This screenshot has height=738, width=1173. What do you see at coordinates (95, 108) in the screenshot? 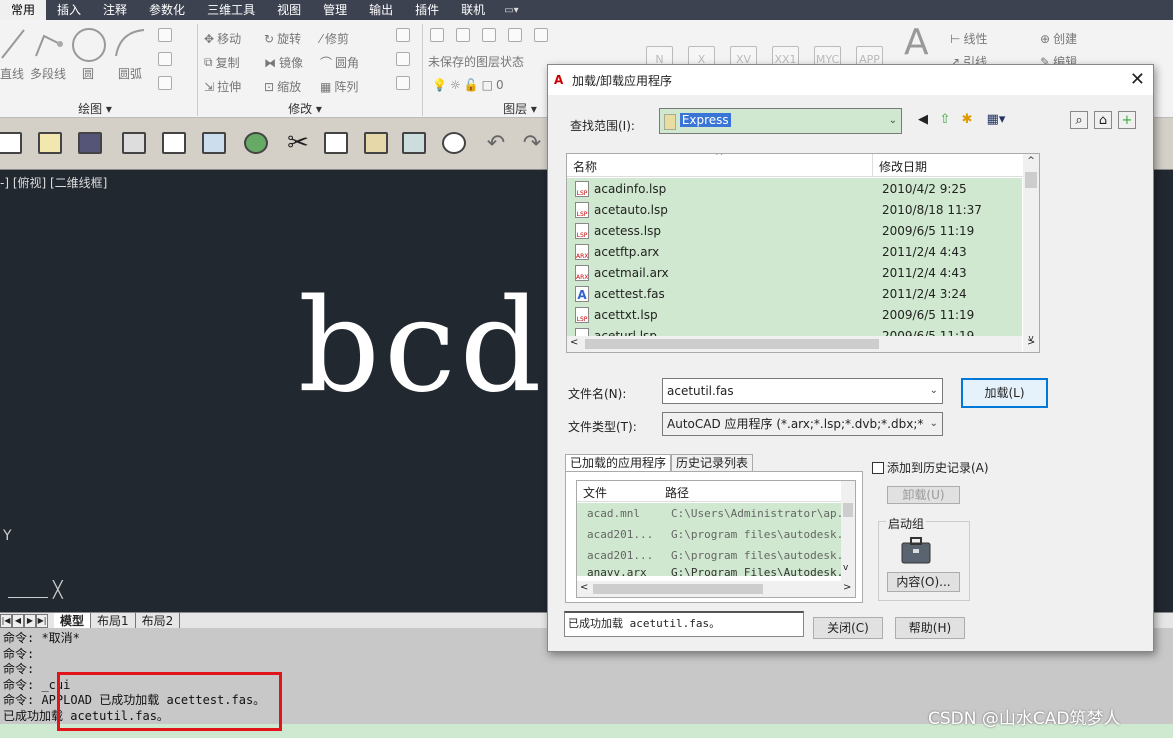
I see `draw-panel-title: 绘图 ▾` at bounding box center [95, 108].